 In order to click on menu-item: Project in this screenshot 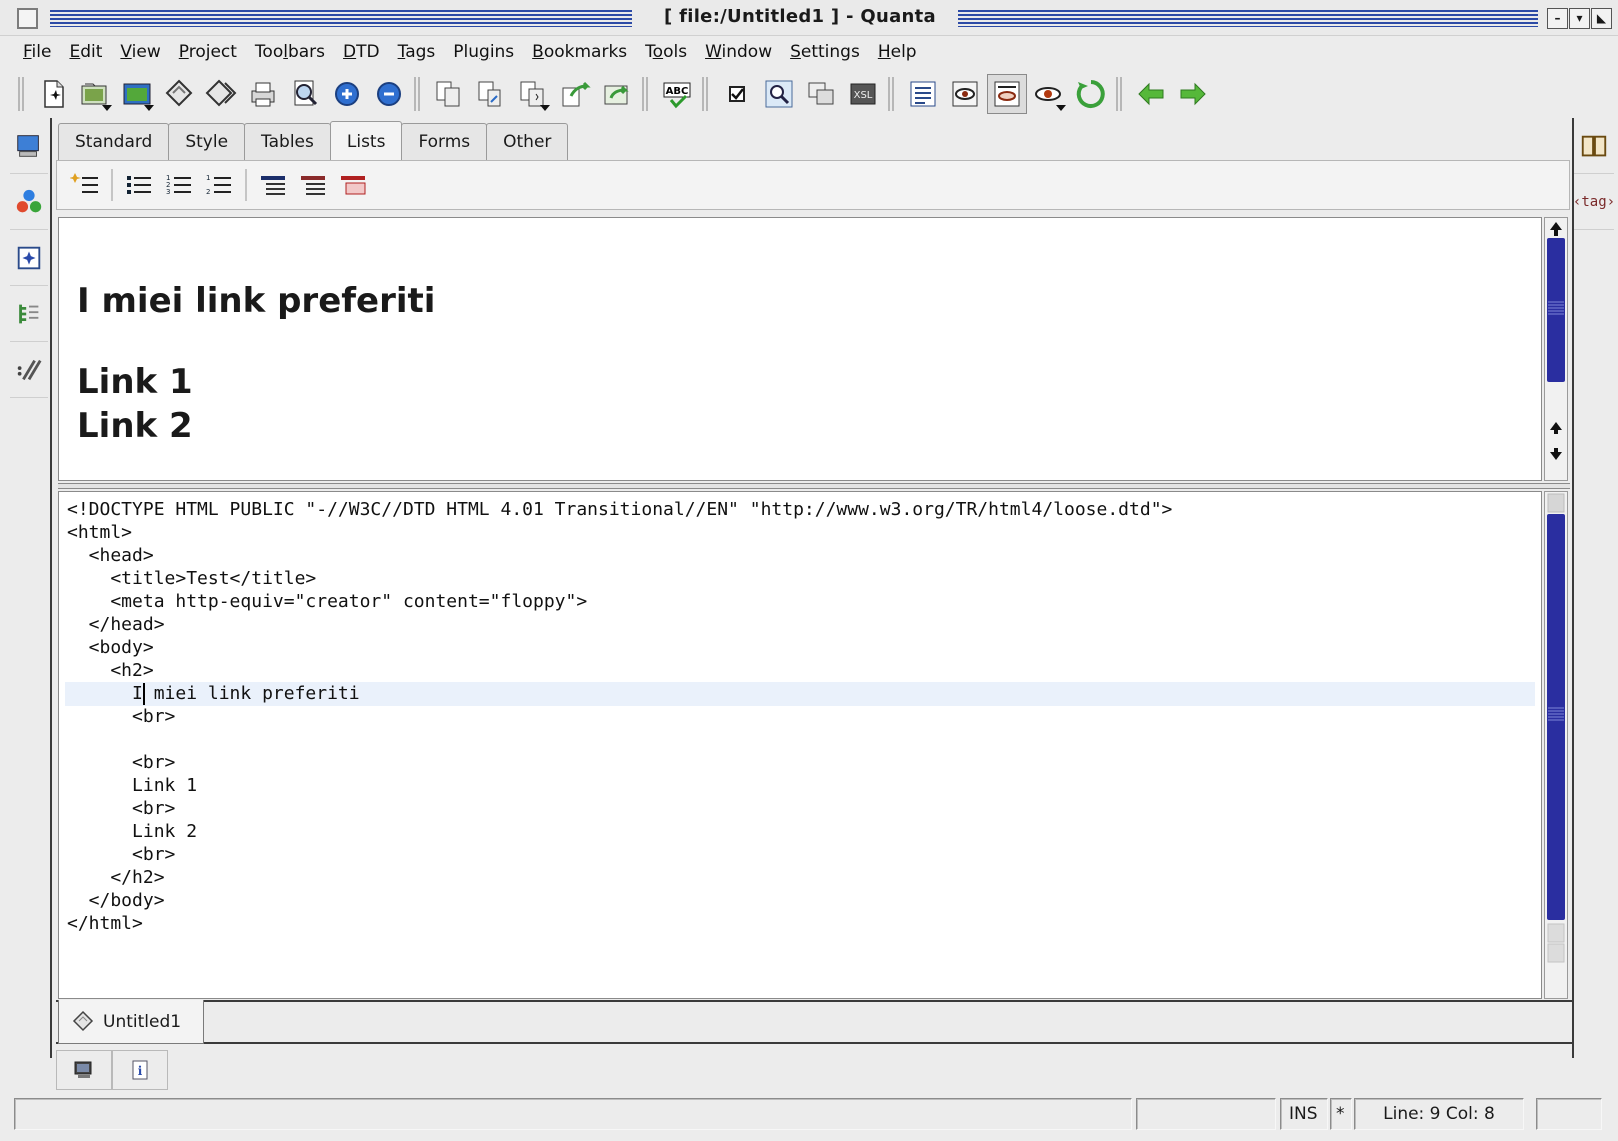, I will do `click(208, 53)`.